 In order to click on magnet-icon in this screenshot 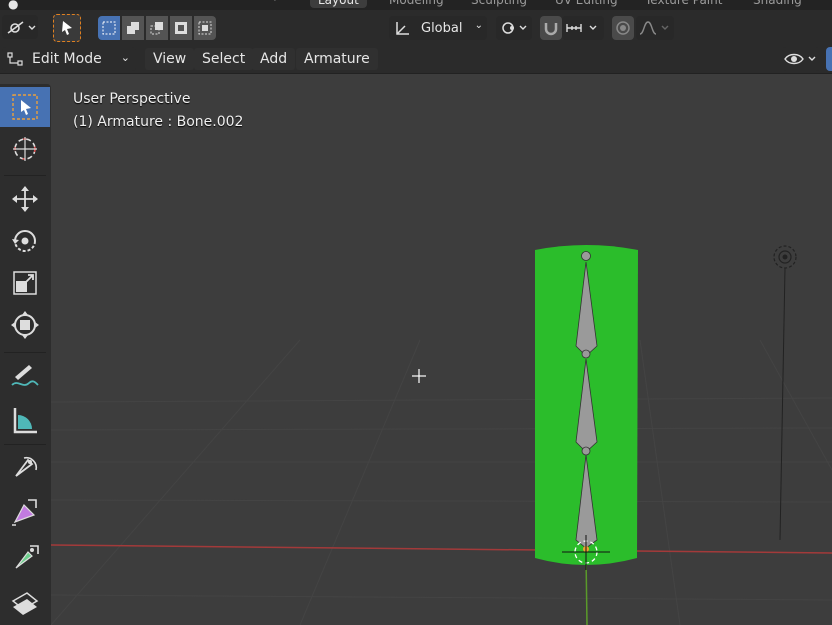, I will do `click(551, 29)`.